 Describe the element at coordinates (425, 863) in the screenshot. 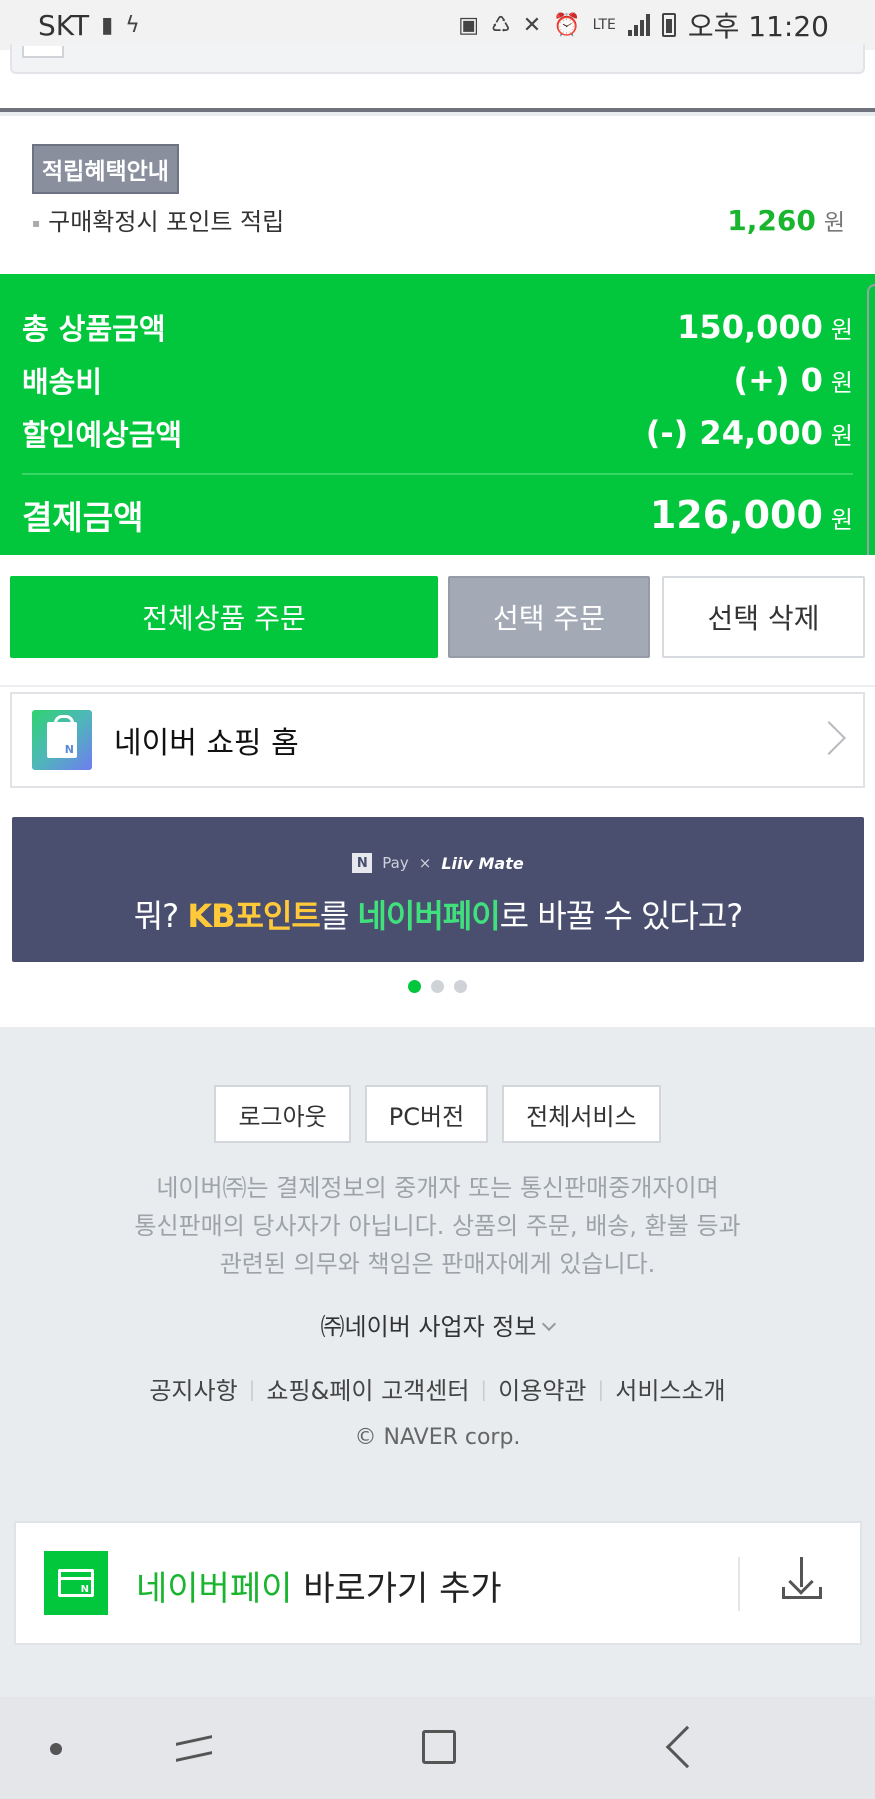

I see `x-mark: ×` at that location.